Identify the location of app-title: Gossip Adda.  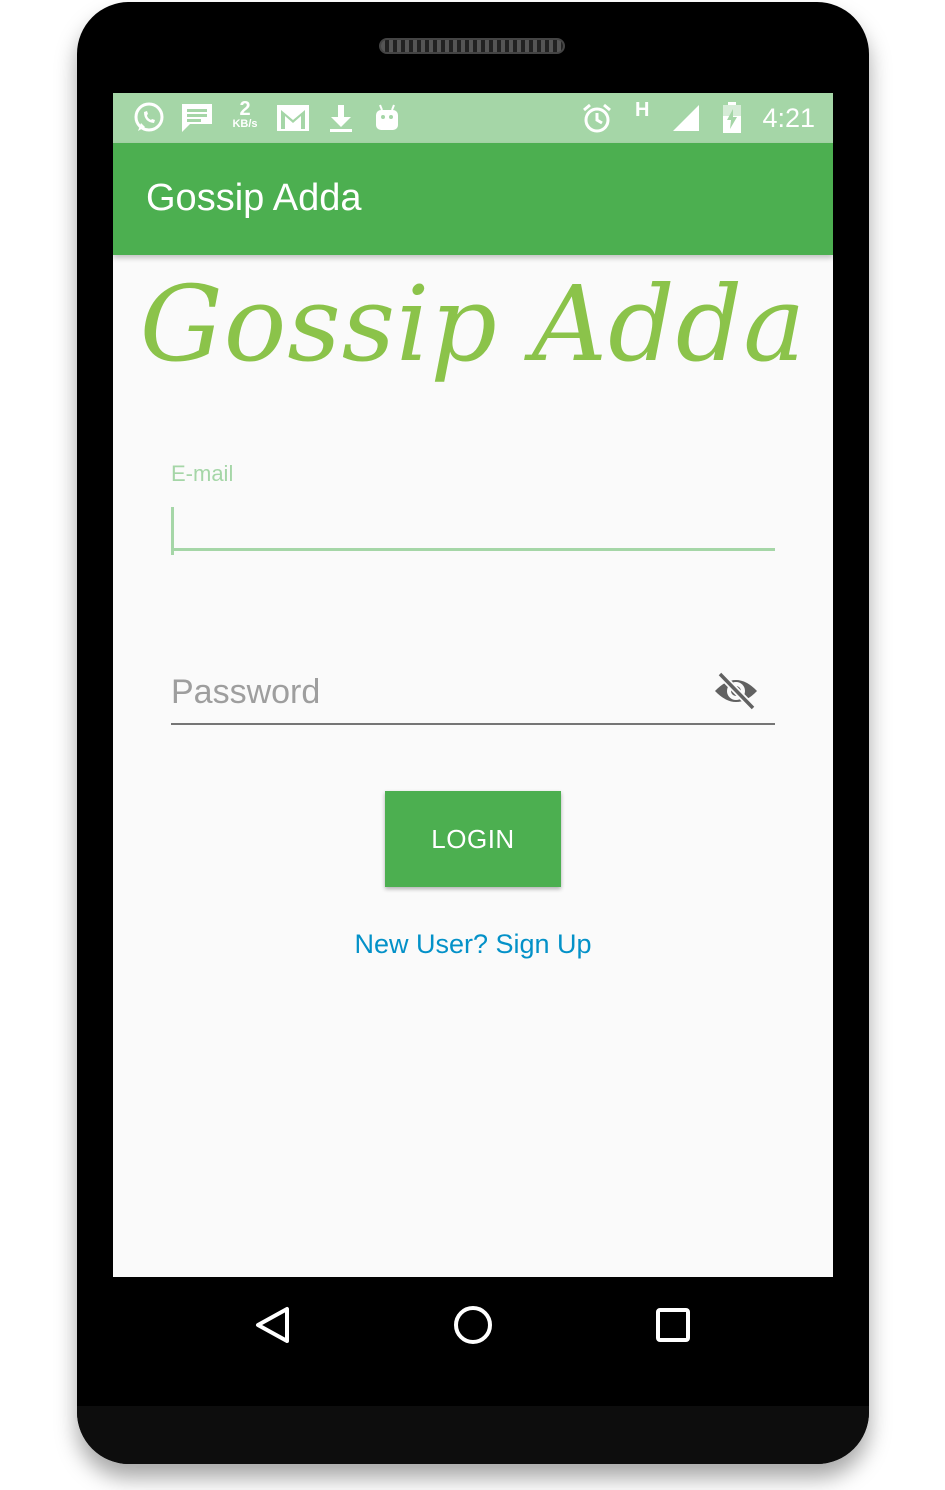
(254, 198).